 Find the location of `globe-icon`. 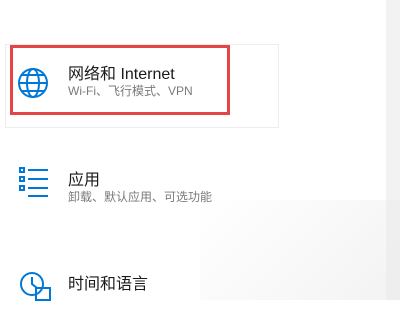

globe-icon is located at coordinates (33, 83).